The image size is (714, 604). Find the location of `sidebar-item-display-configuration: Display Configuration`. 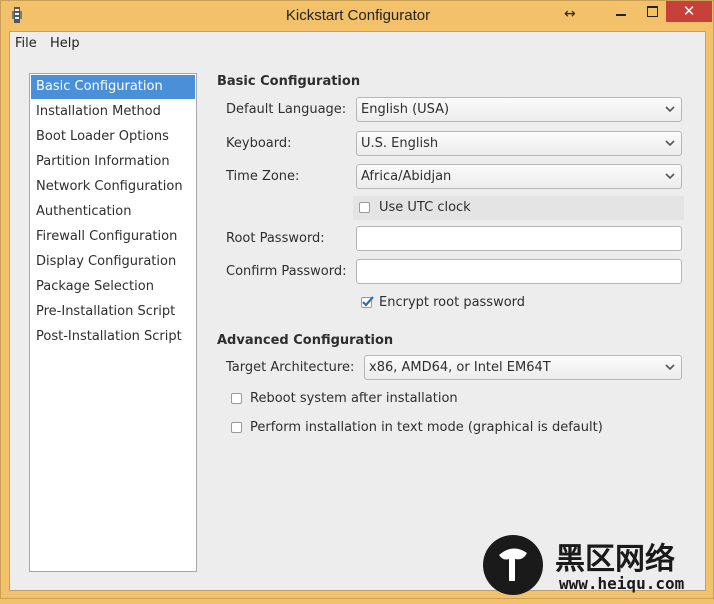

sidebar-item-display-configuration: Display Configuration is located at coordinates (113, 262).